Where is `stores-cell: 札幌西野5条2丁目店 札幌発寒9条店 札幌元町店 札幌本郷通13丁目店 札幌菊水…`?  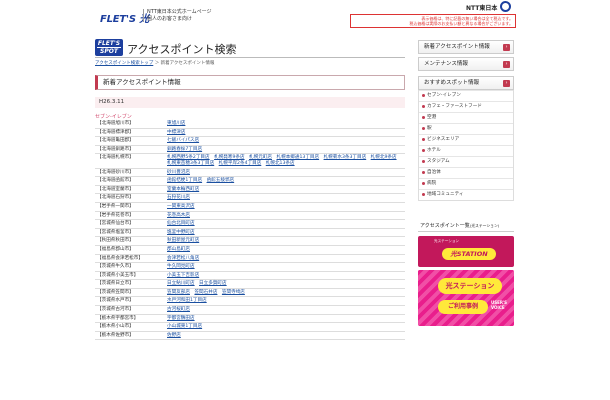 stores-cell: 札幌西野5条2丁目店 札幌発寒9条店 札幌元町店 札幌本郷通13丁目店 札幌菊水… is located at coordinates (284, 161).